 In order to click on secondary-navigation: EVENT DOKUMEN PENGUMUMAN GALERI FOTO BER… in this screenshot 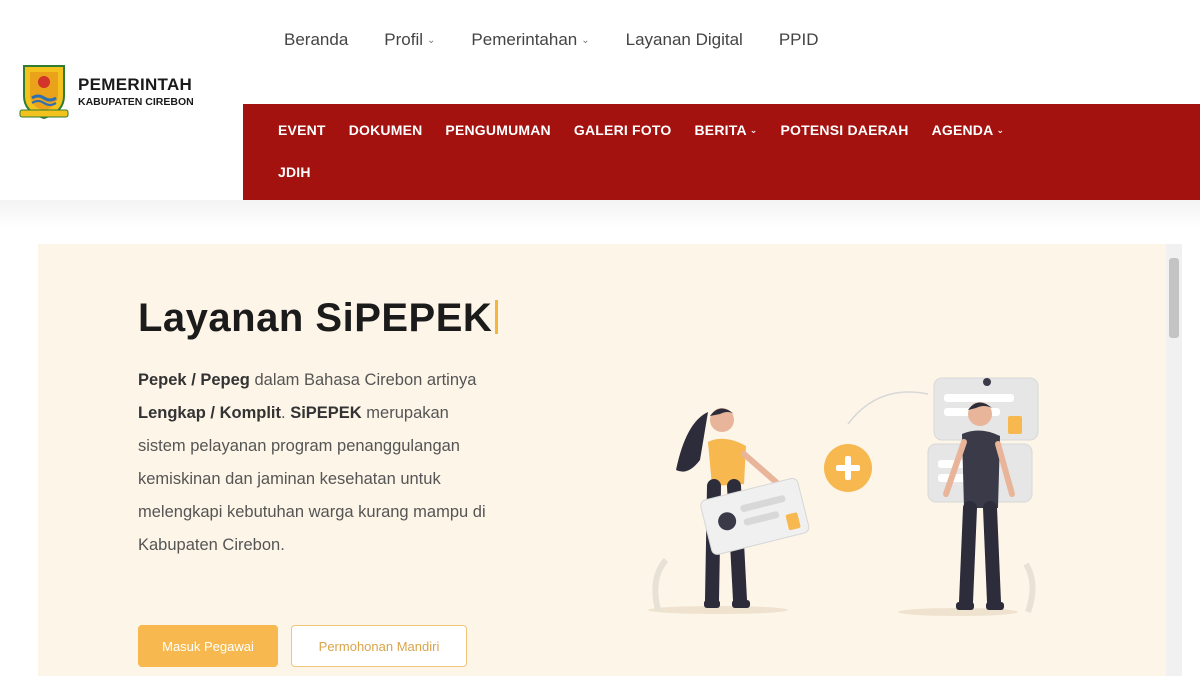, I will do `click(721, 152)`.